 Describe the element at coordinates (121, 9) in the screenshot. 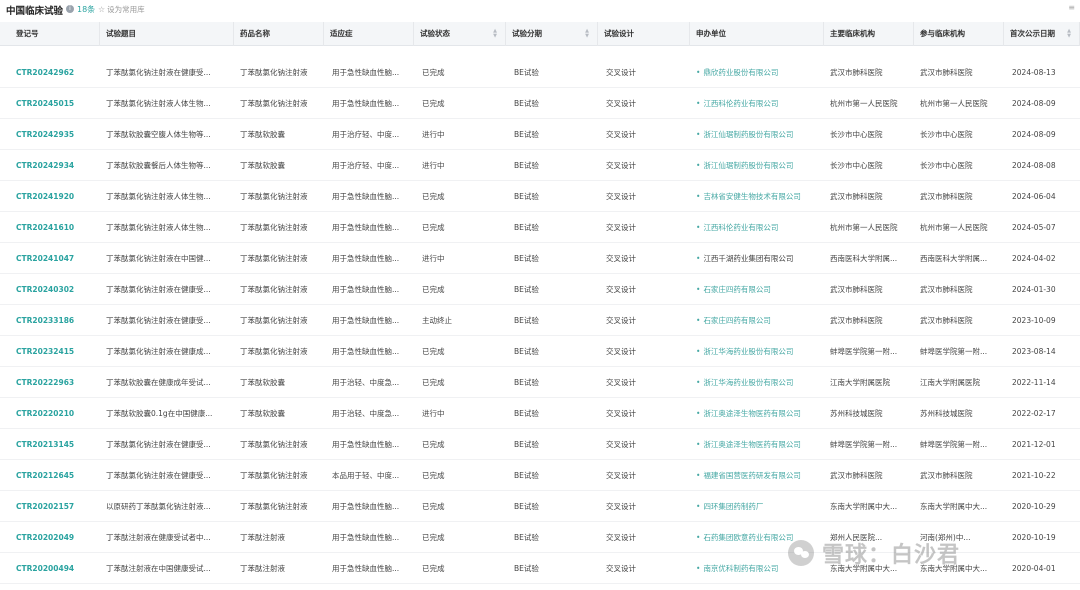

I see `favorite-button: ☆ 设为常用库` at that location.